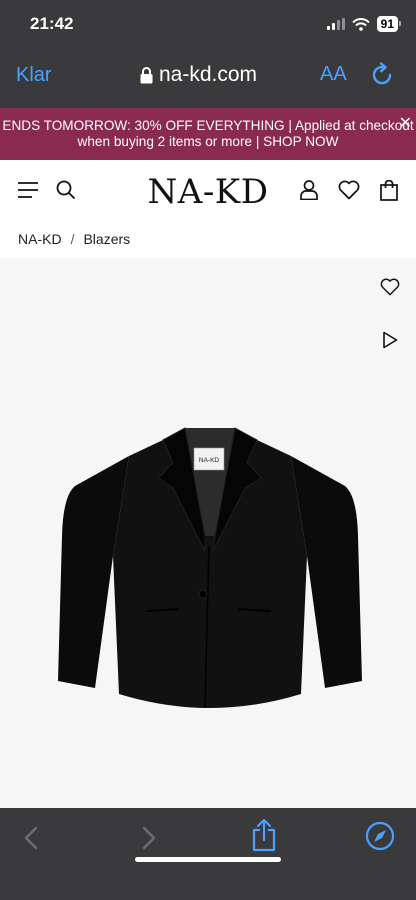  Describe the element at coordinates (209, 460) in the screenshot. I see `product-tag: NA-KD` at that location.